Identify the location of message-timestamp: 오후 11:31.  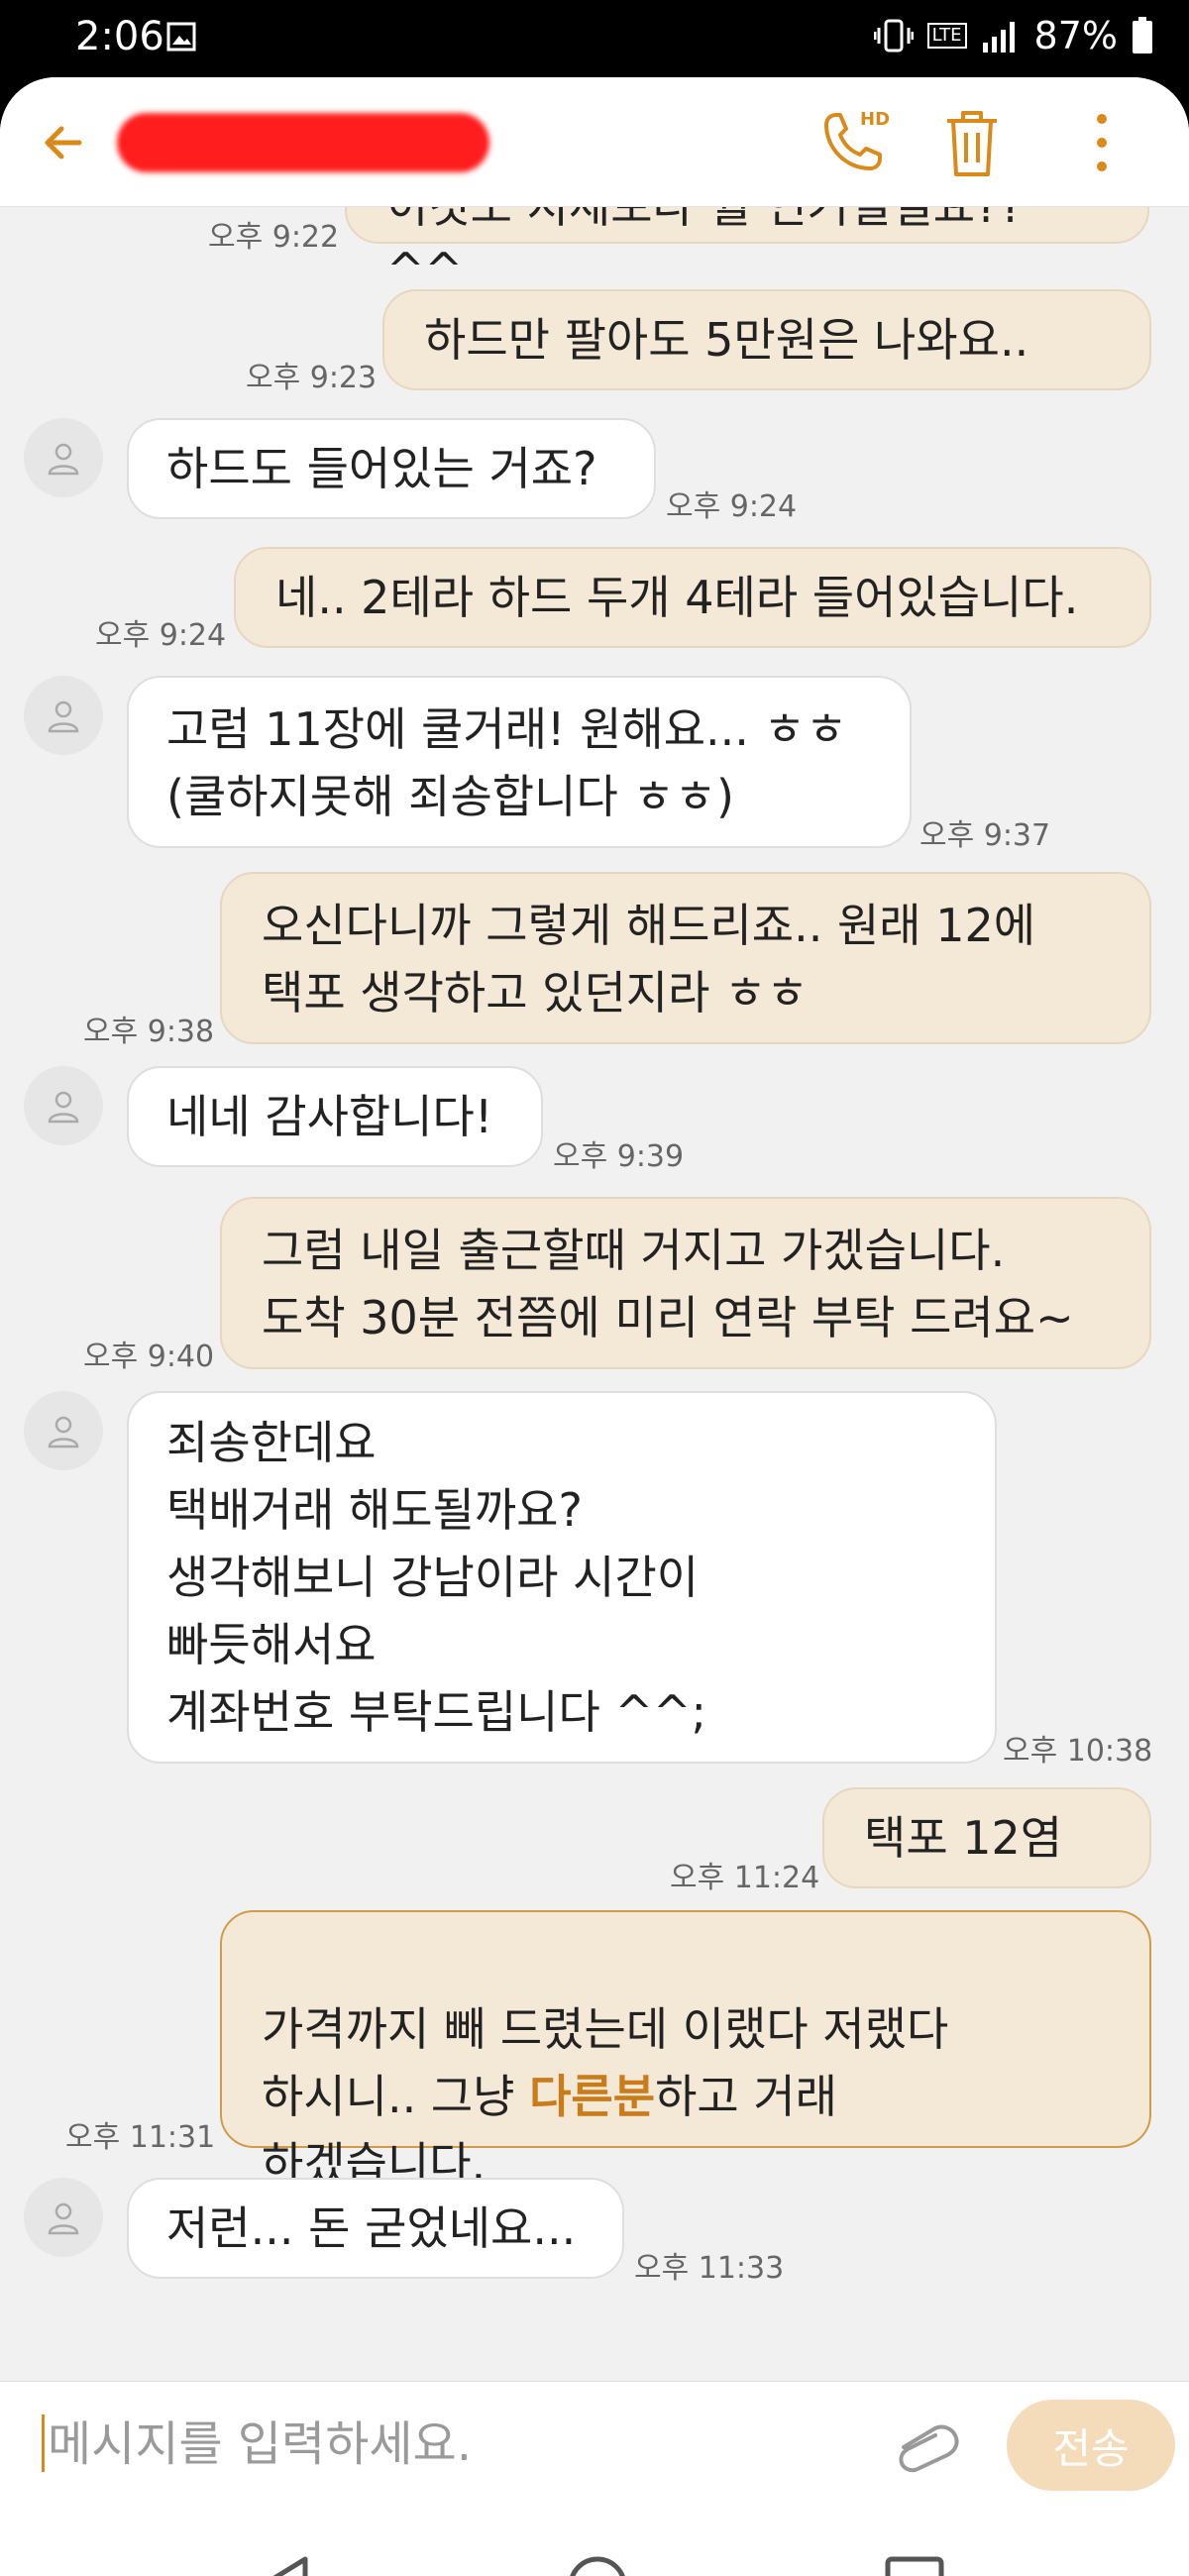
(141, 2137).